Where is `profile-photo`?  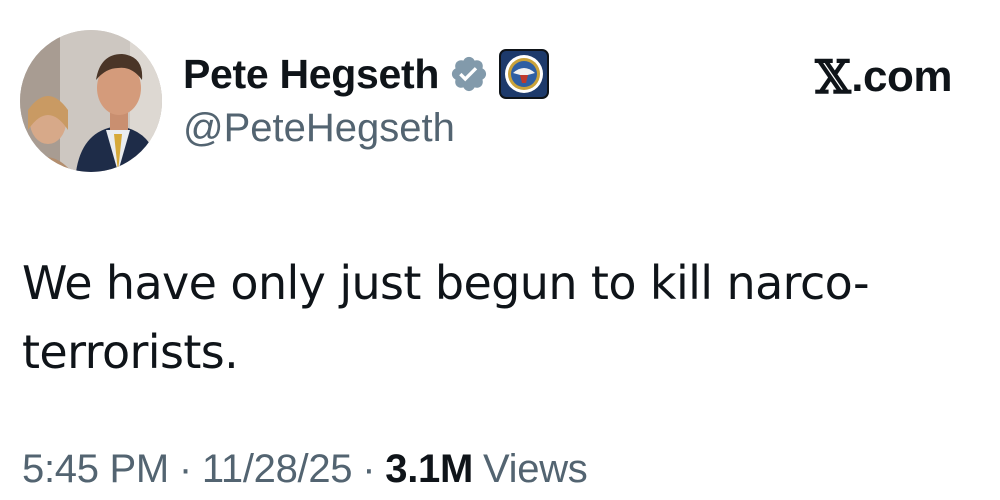 profile-photo is located at coordinates (91, 101).